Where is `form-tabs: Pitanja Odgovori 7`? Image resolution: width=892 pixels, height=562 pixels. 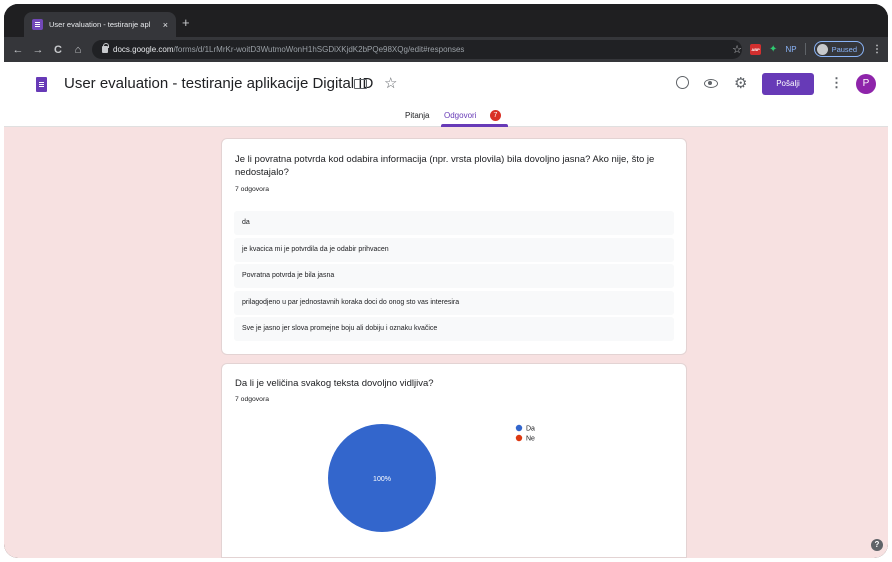 form-tabs: Pitanja Odgovori 7 is located at coordinates (446, 117).